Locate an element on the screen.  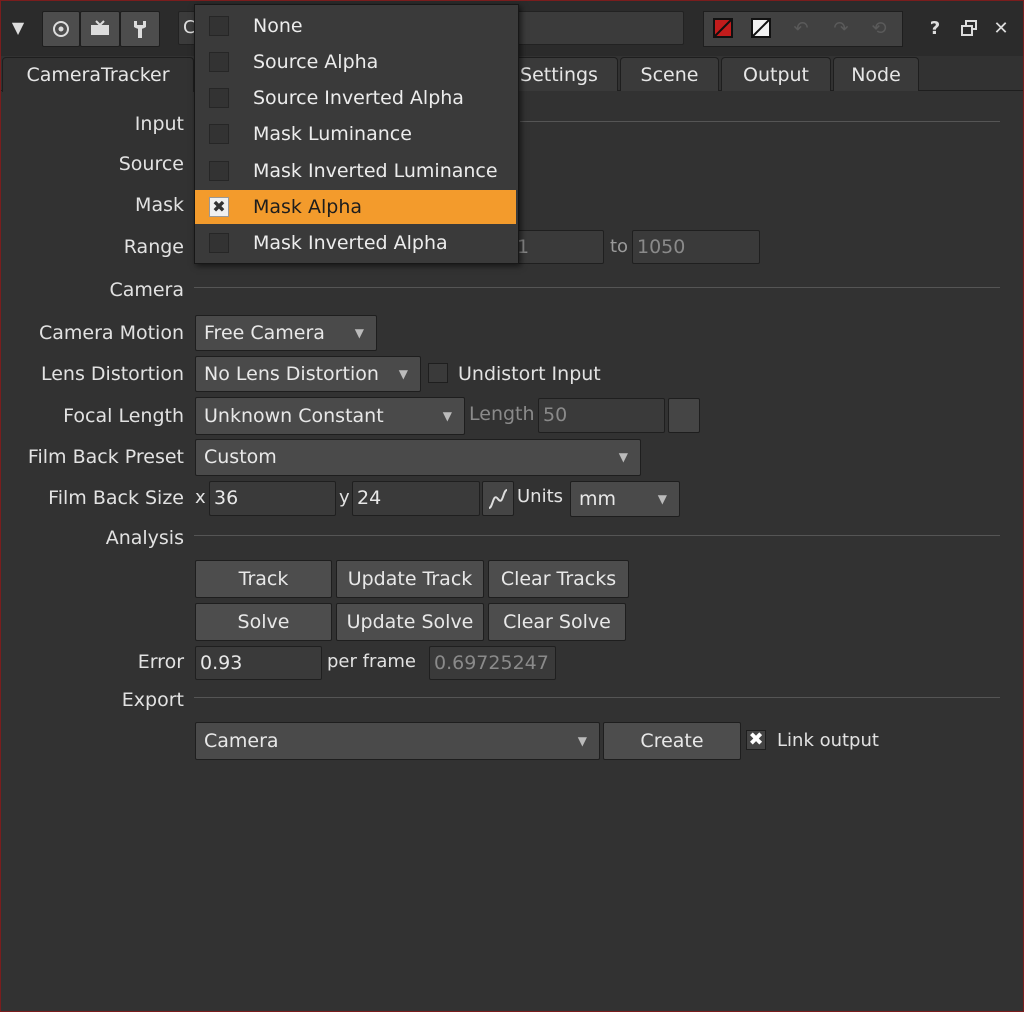
help-icon: ? is located at coordinates (935, 28).